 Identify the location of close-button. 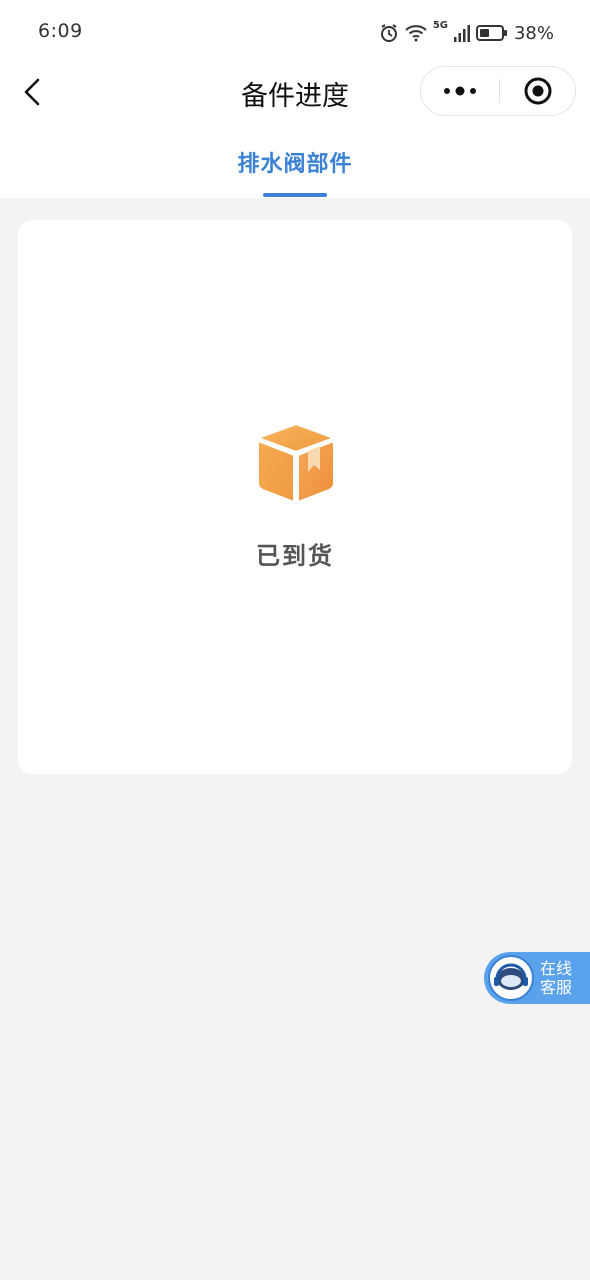
(538, 91).